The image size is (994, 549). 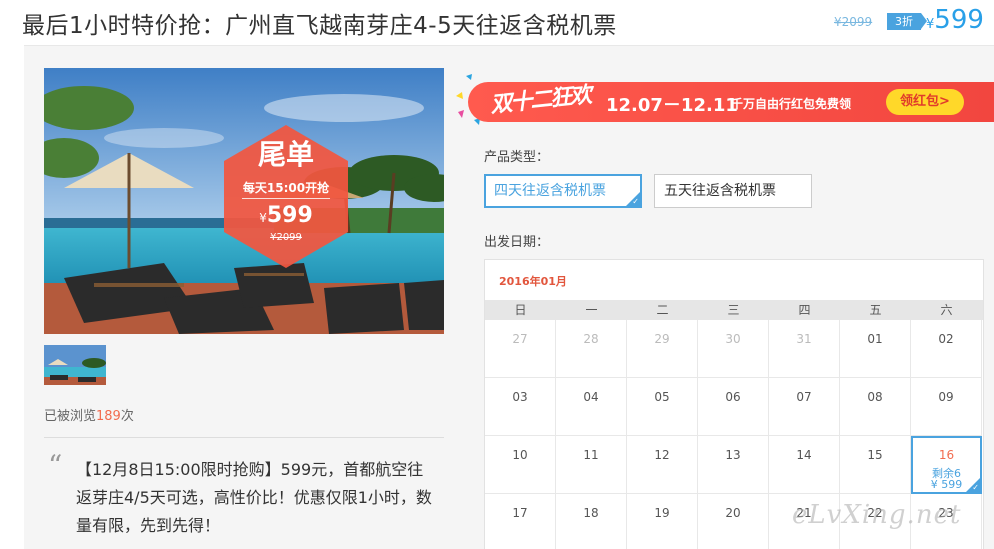 What do you see at coordinates (591, 339) in the screenshot?
I see `day-number: 28` at bounding box center [591, 339].